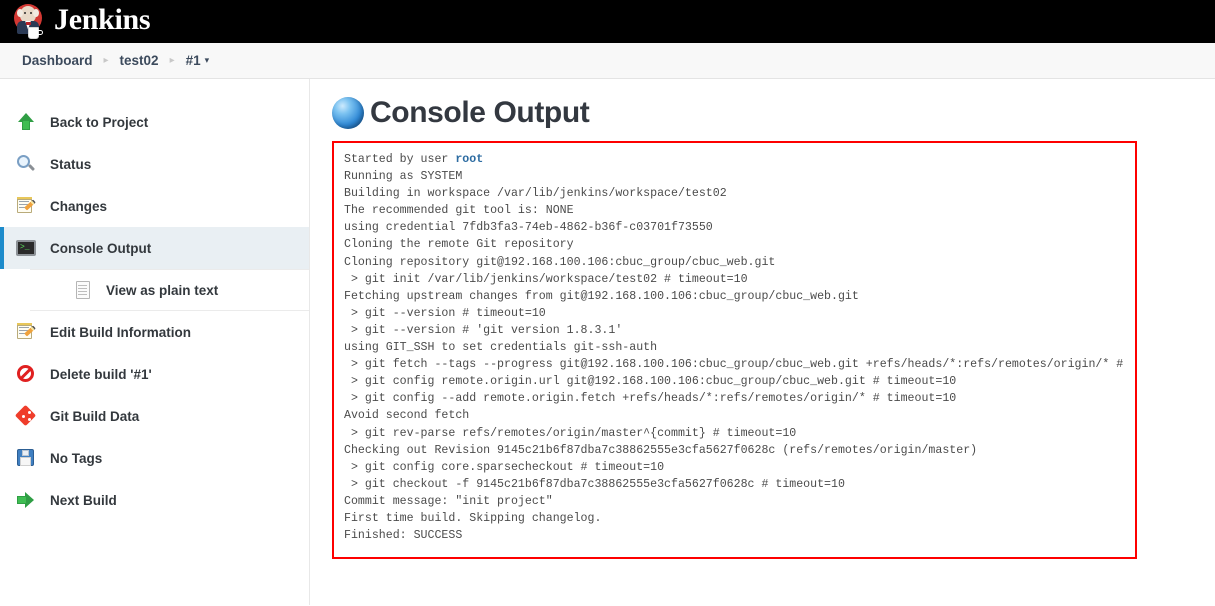 The width and height of the screenshot is (1215, 606). Describe the element at coordinates (25, 415) in the screenshot. I see `git-diamond-icon` at that location.